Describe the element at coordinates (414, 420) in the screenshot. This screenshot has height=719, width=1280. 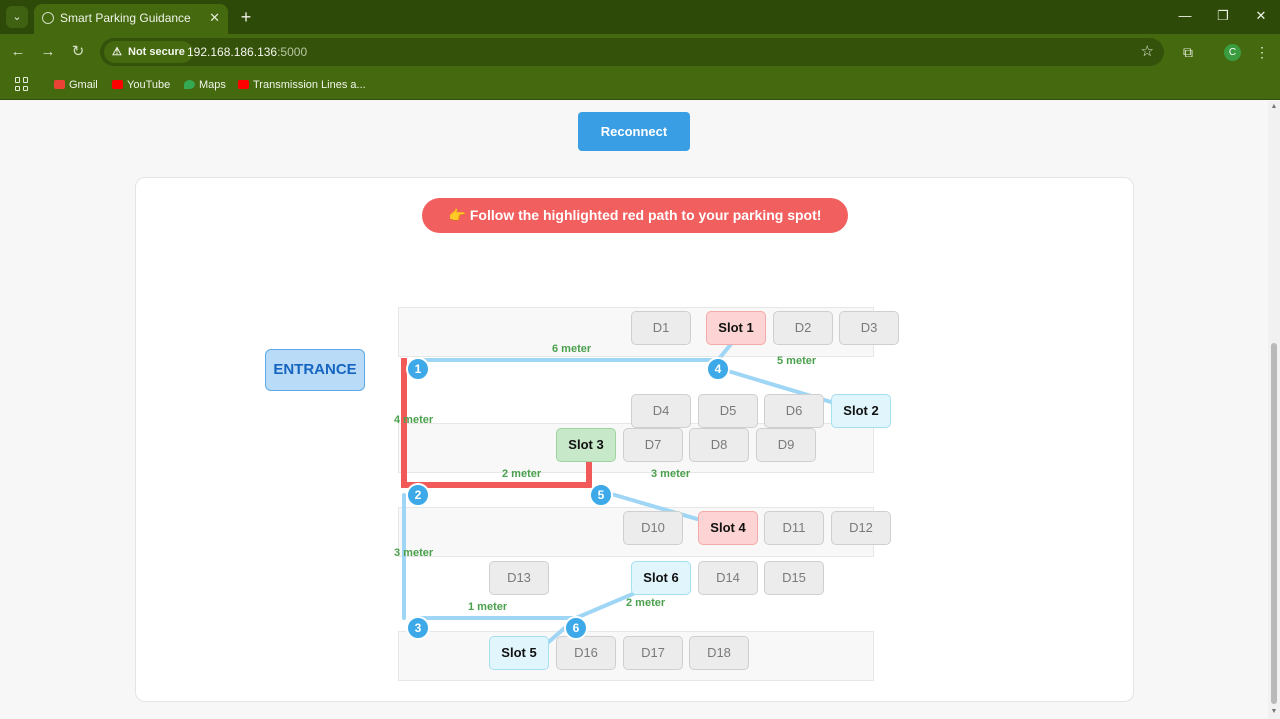
I see `distance-label: 4 meter` at that location.